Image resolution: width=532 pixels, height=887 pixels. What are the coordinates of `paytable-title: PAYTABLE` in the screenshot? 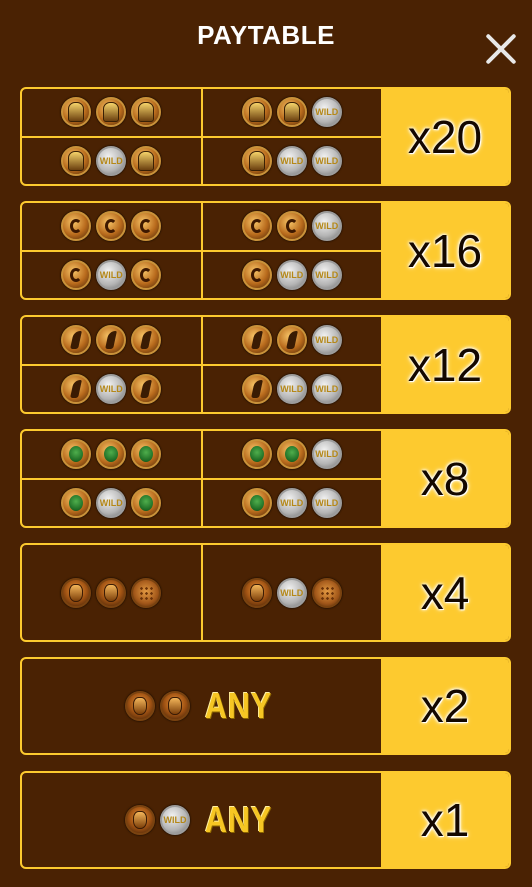 It's located at (266, 35).